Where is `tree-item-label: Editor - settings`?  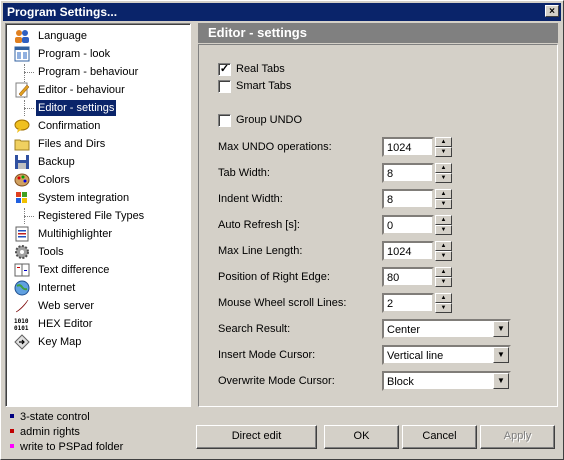 tree-item-label: Editor - settings is located at coordinates (76, 108).